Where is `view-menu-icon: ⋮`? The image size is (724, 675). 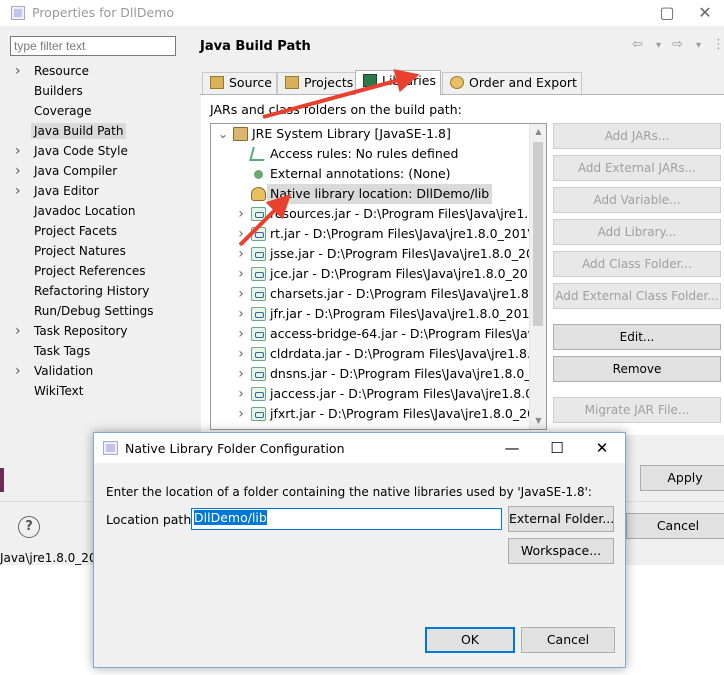 view-menu-icon: ⋮ is located at coordinates (718, 44).